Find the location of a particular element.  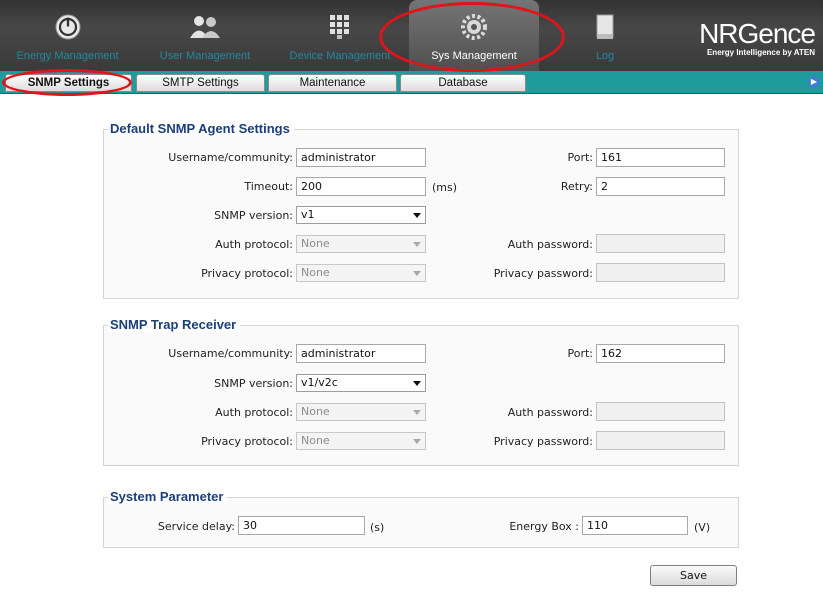

agent-auth-password-input is located at coordinates (660, 243).